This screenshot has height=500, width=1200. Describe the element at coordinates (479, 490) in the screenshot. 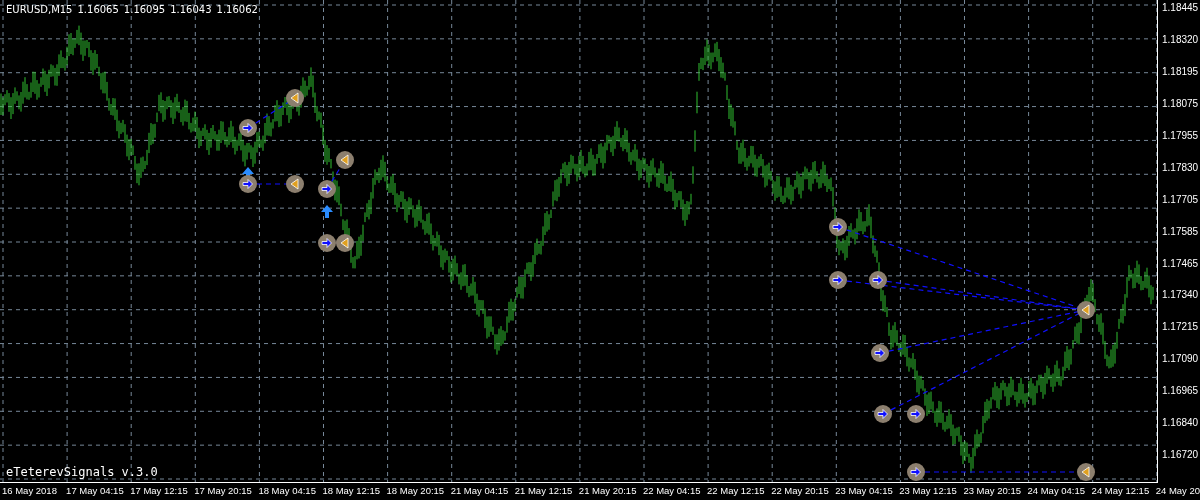

I see `time-label: 21 May 04:15` at that location.